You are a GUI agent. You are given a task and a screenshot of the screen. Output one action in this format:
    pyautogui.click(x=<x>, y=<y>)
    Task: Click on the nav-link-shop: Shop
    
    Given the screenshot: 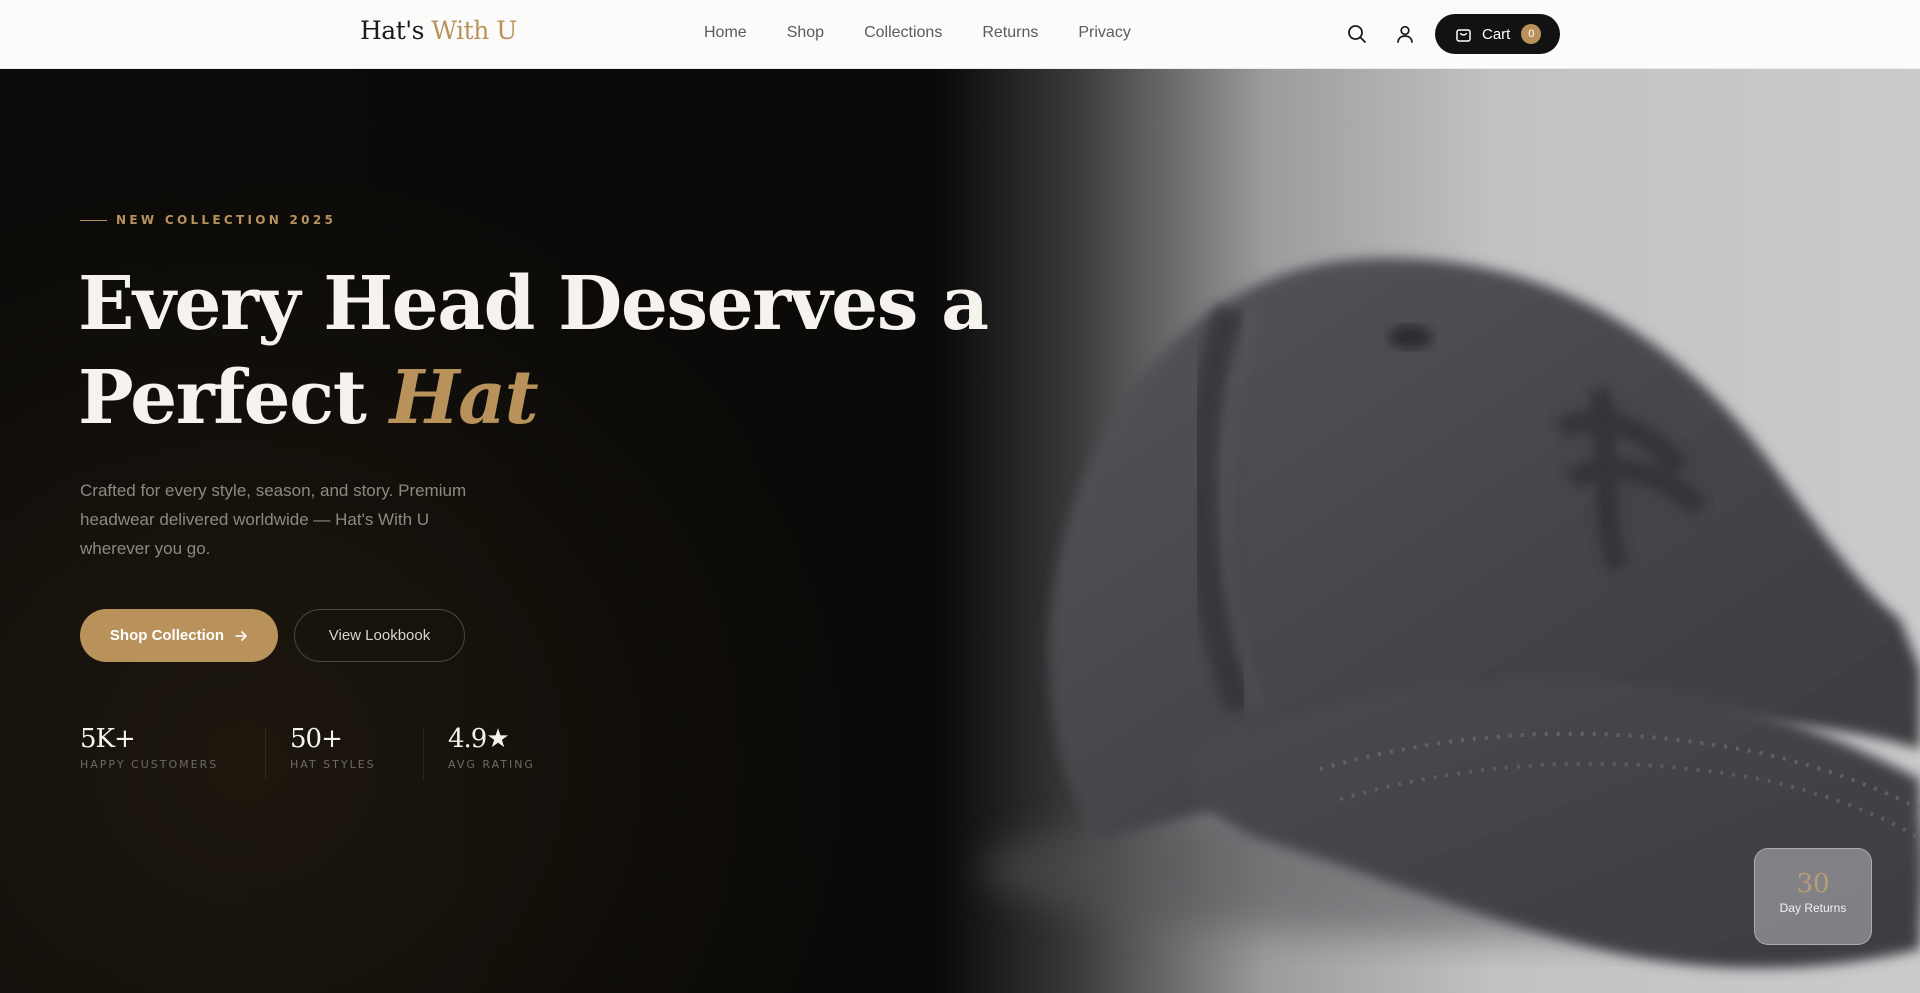 What is the action you would take?
    pyautogui.click(x=805, y=33)
    